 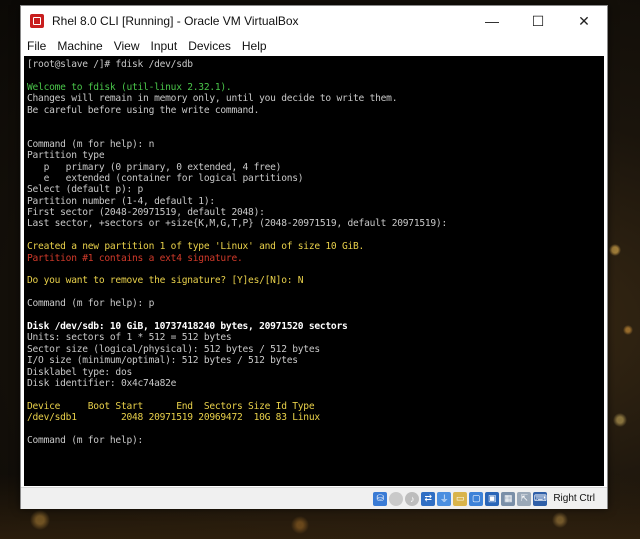 I want to click on keyboard-icon: ⌨, so click(x=540, y=498).